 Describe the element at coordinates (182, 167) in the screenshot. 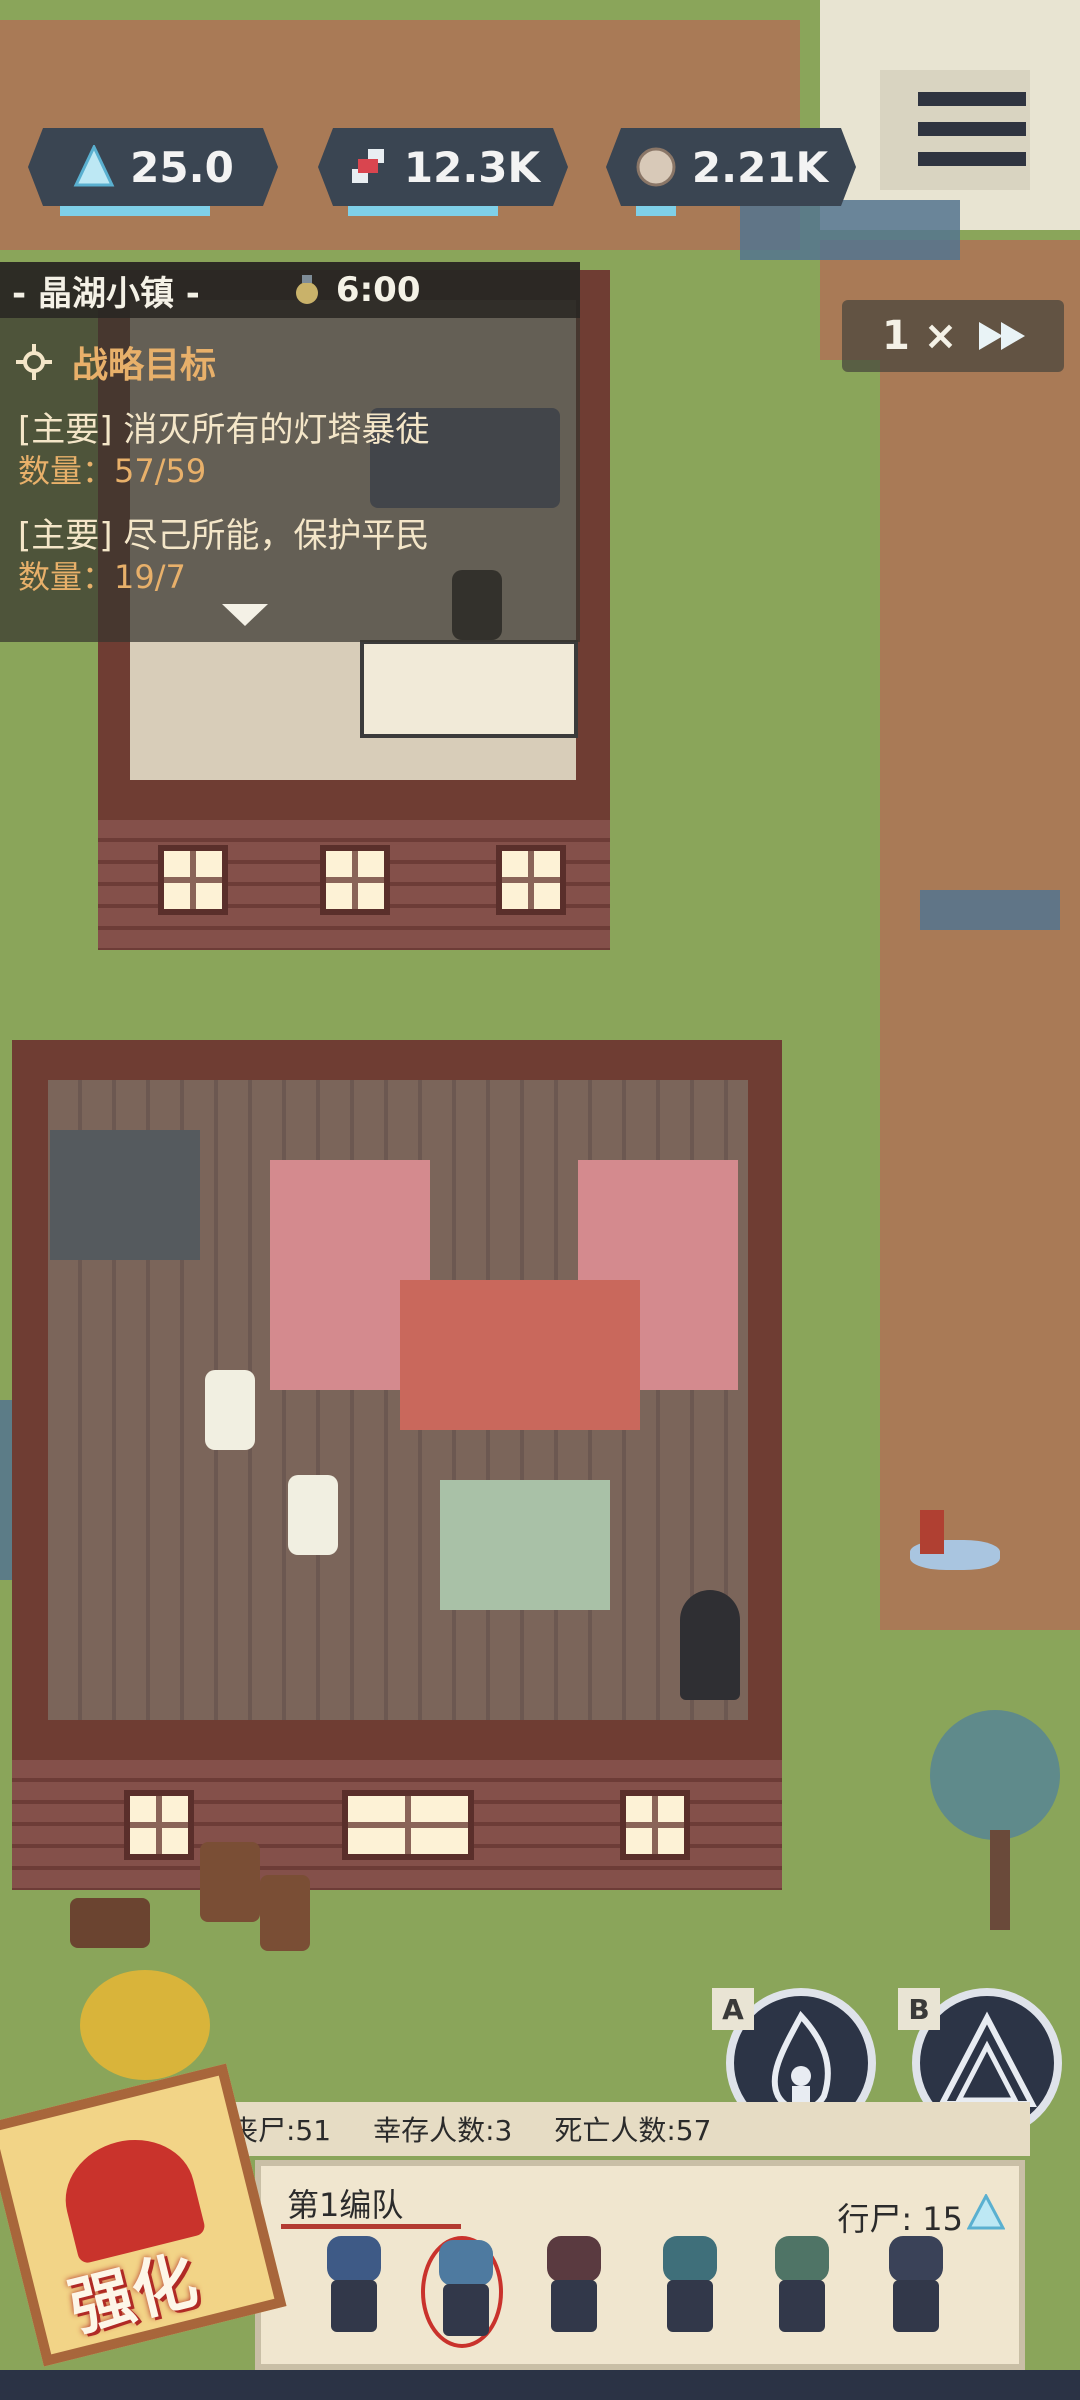

I see `resource-value: 25.0` at that location.